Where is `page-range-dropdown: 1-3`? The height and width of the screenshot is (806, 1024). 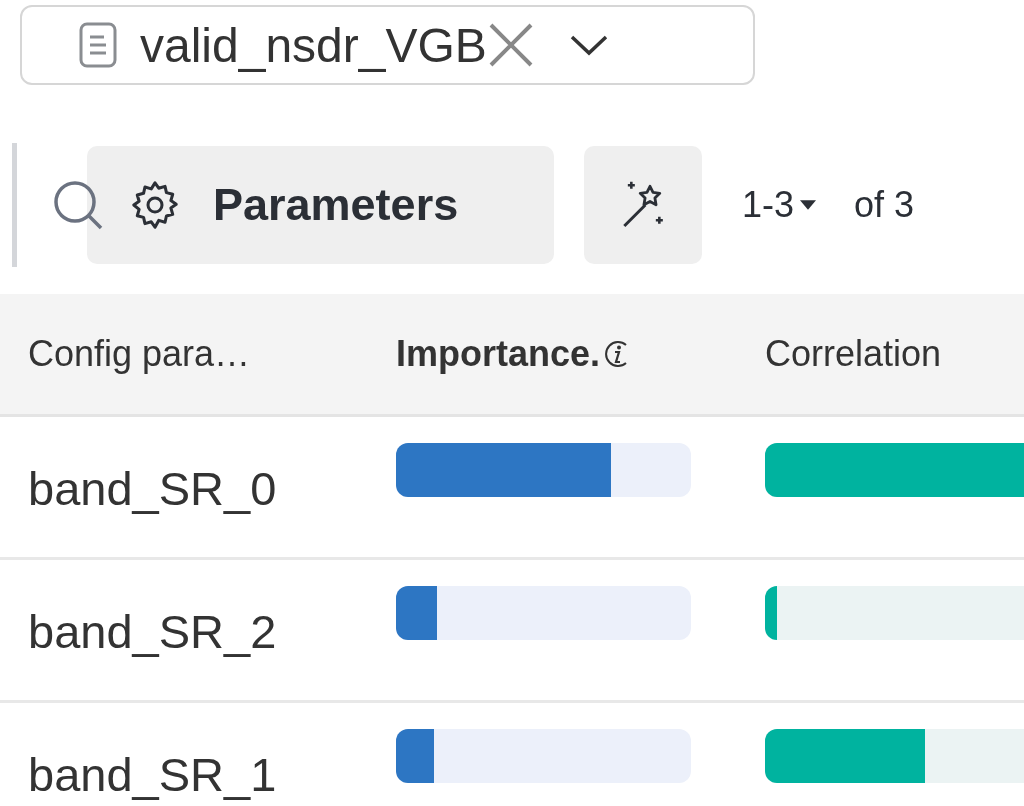
page-range-dropdown: 1-3 is located at coordinates (779, 205).